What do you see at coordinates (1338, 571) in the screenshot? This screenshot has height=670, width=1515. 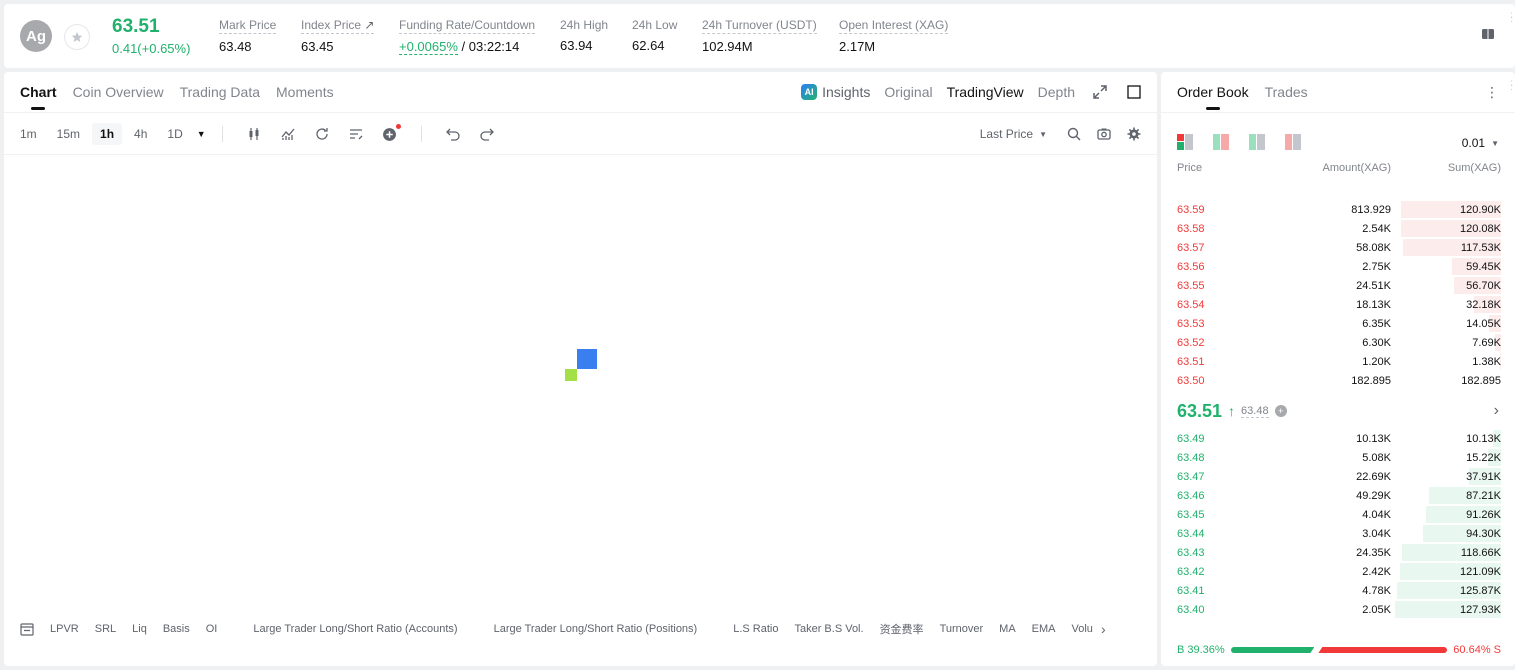 I see `bid-row: 63.42 2.42K 121.09K` at bounding box center [1338, 571].